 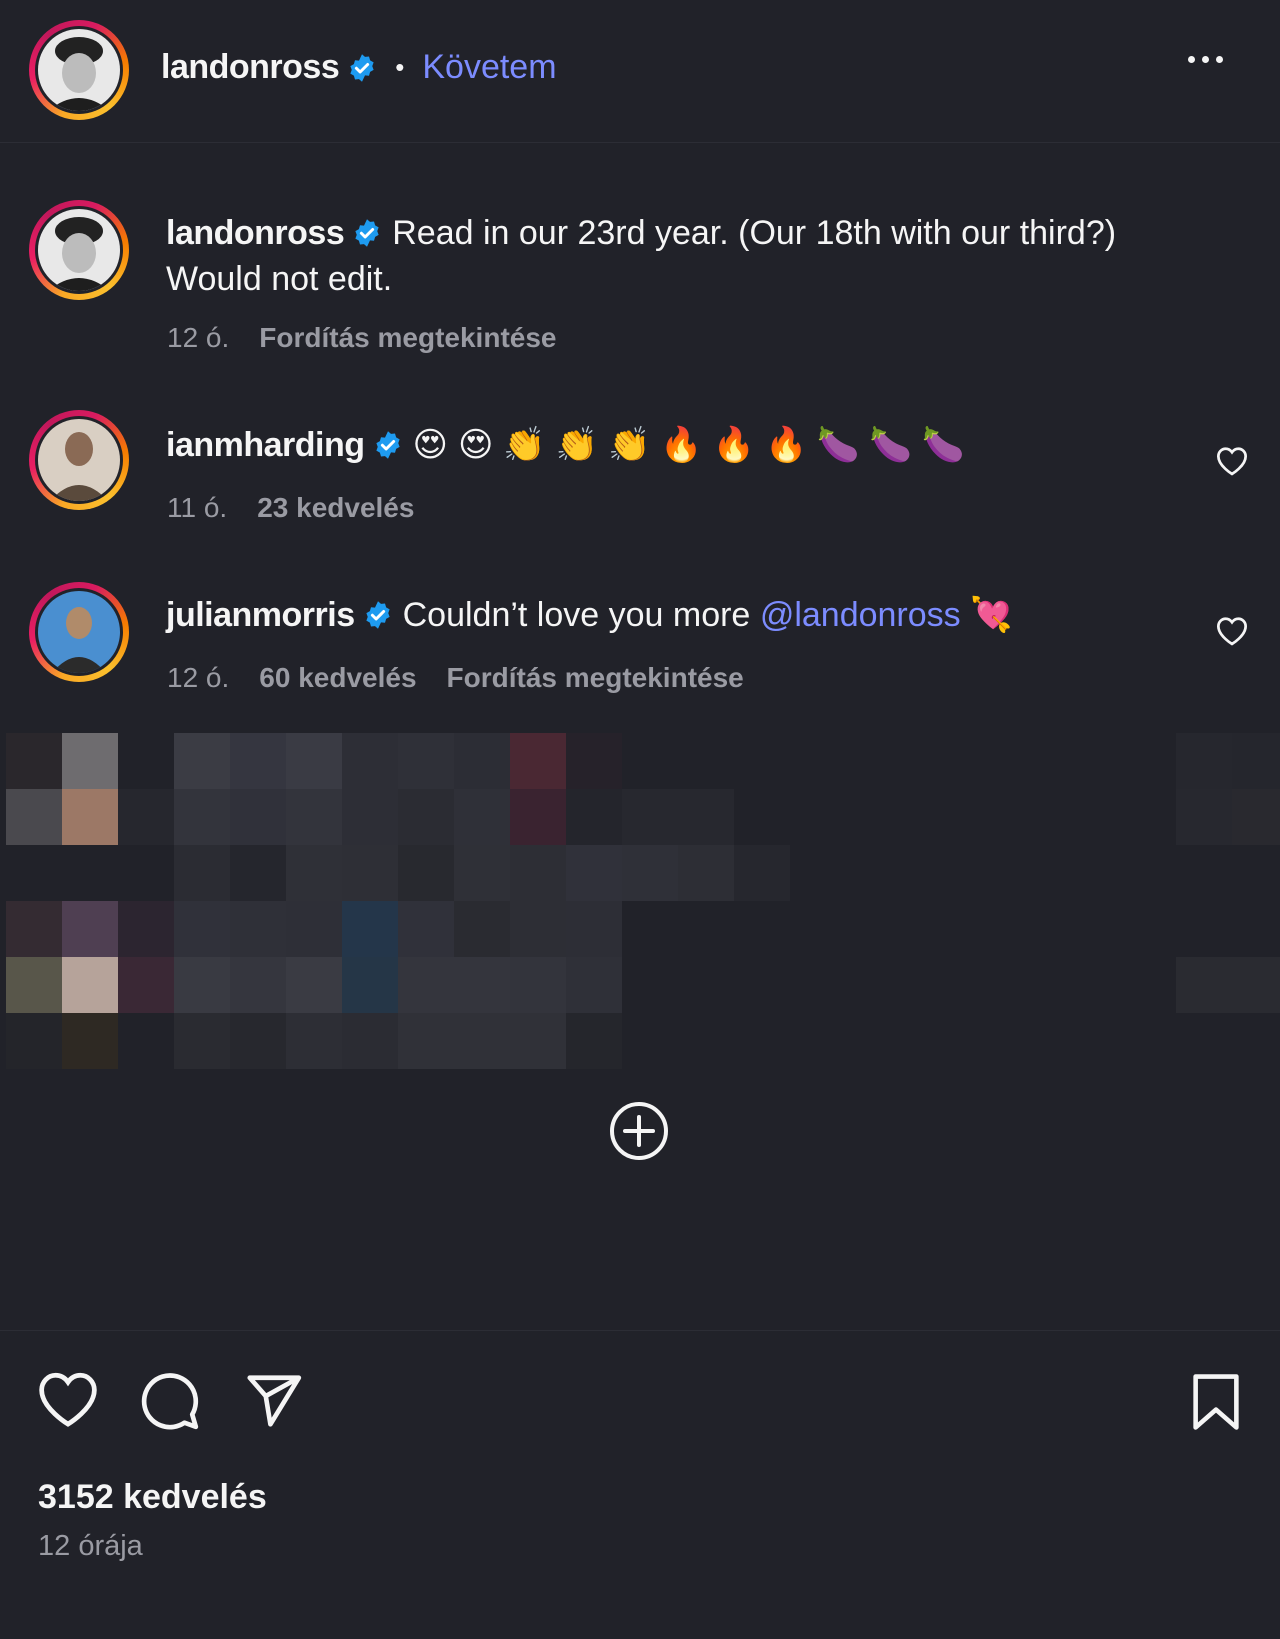 What do you see at coordinates (693, 445) in the screenshot?
I see `comment-text: 😍😍👏👏👏🔥🔥🔥🍆🍆🍆` at bounding box center [693, 445].